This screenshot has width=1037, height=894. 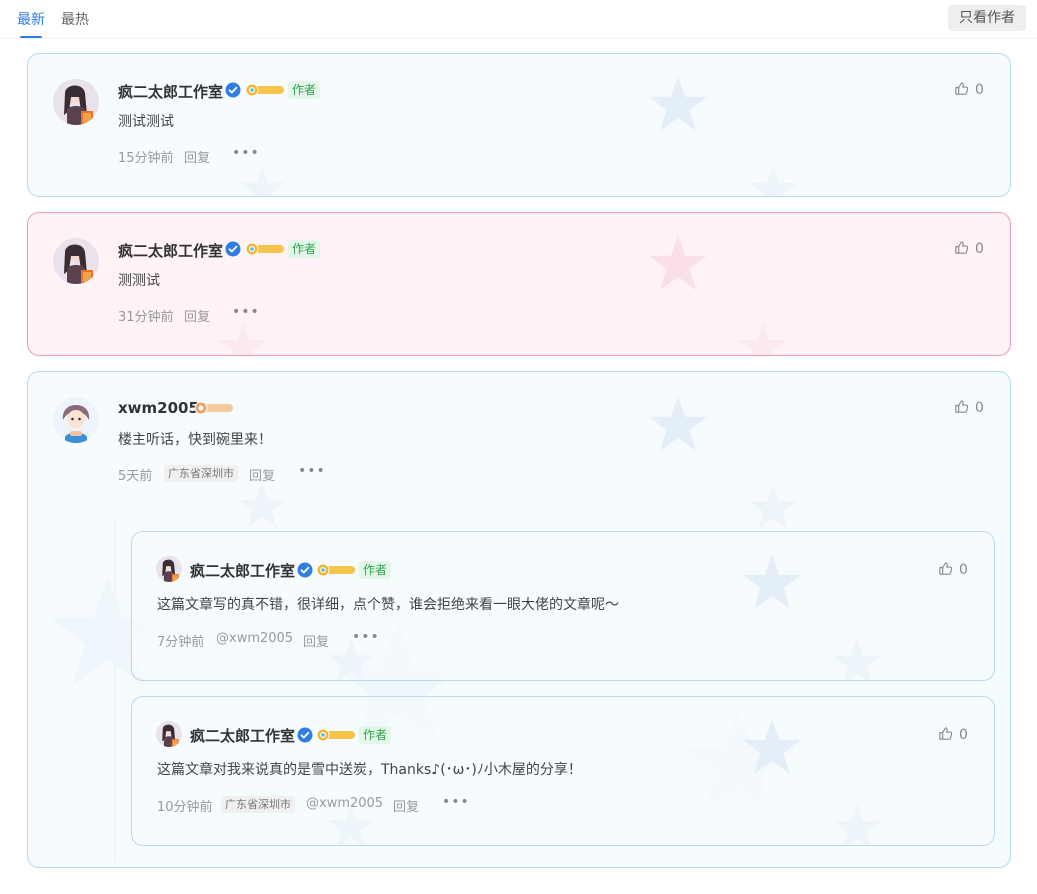 What do you see at coordinates (195, 440) in the screenshot?
I see `comment-text: 楼主听话，快到碗里来！` at bounding box center [195, 440].